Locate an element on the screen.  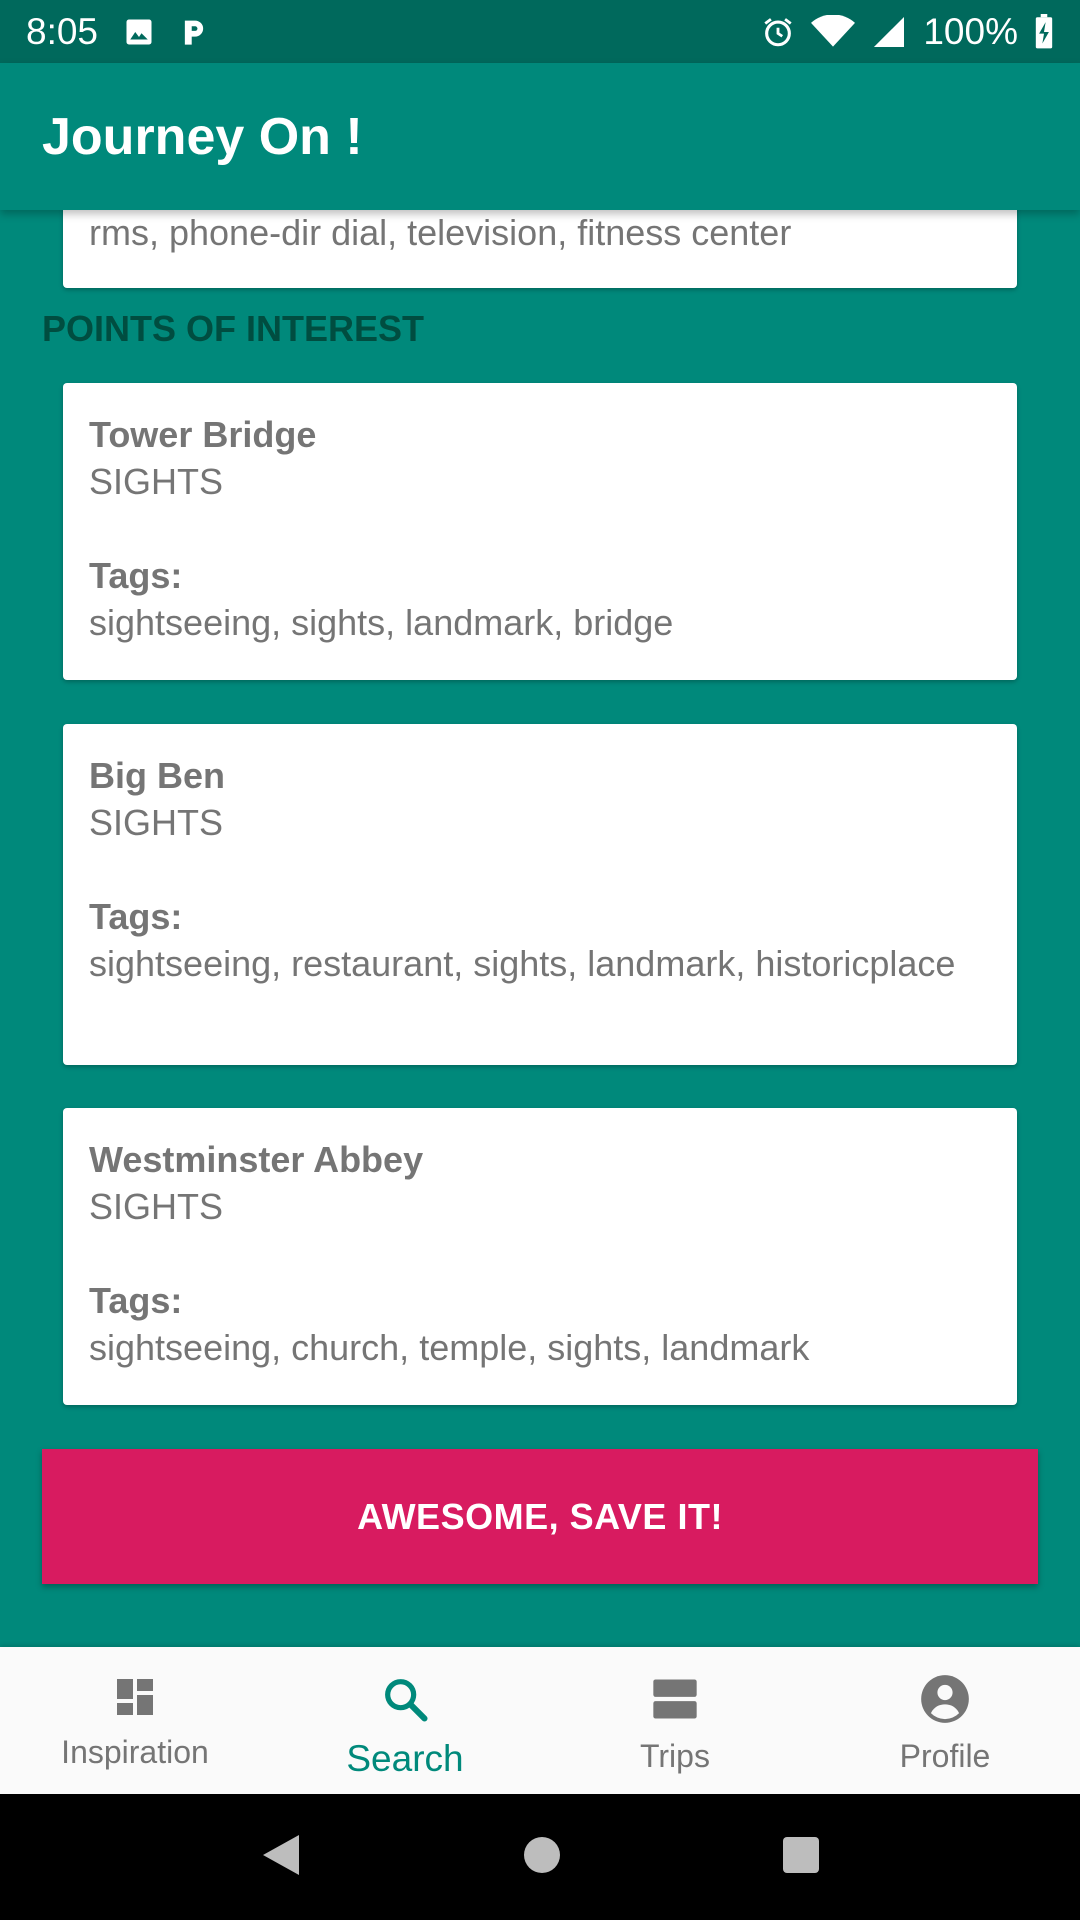
system-nav-bar is located at coordinates (540, 1857).